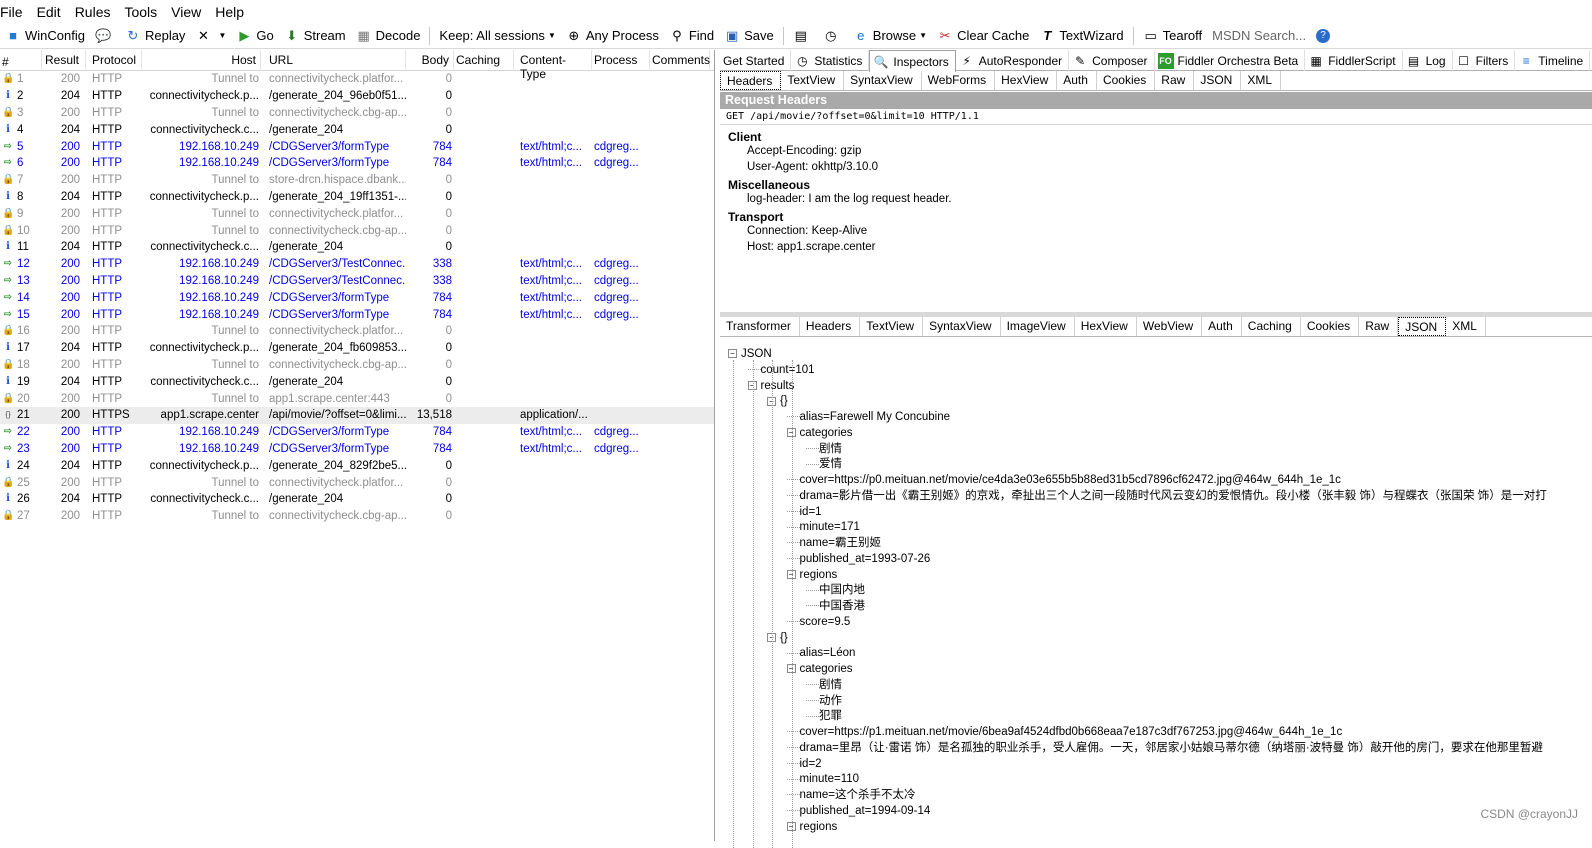 The image size is (1592, 848). I want to click on response-tab-json: JSON, so click(1422, 326).